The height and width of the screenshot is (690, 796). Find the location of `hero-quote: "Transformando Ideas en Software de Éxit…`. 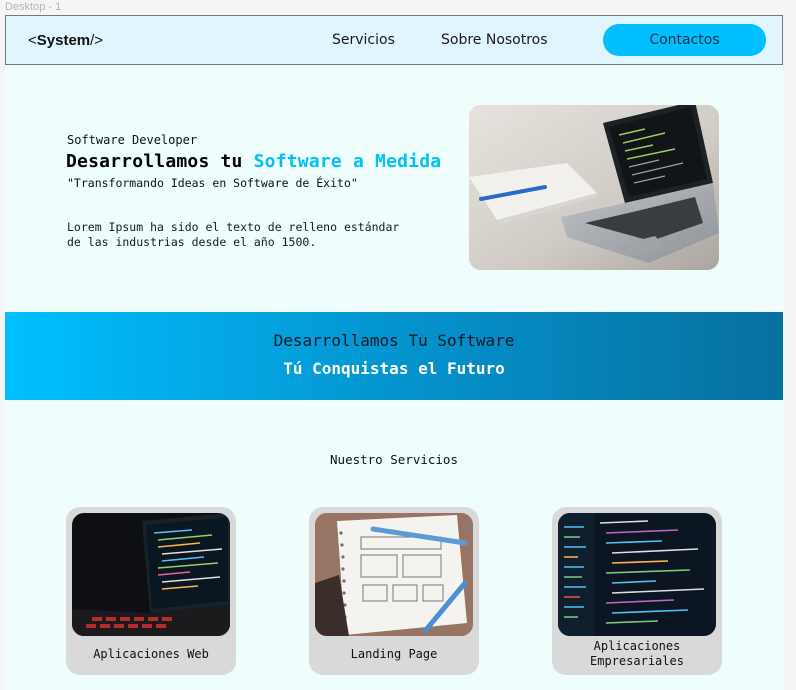

hero-quote: "Transformando Ideas en Software de Éxit… is located at coordinates (212, 183).